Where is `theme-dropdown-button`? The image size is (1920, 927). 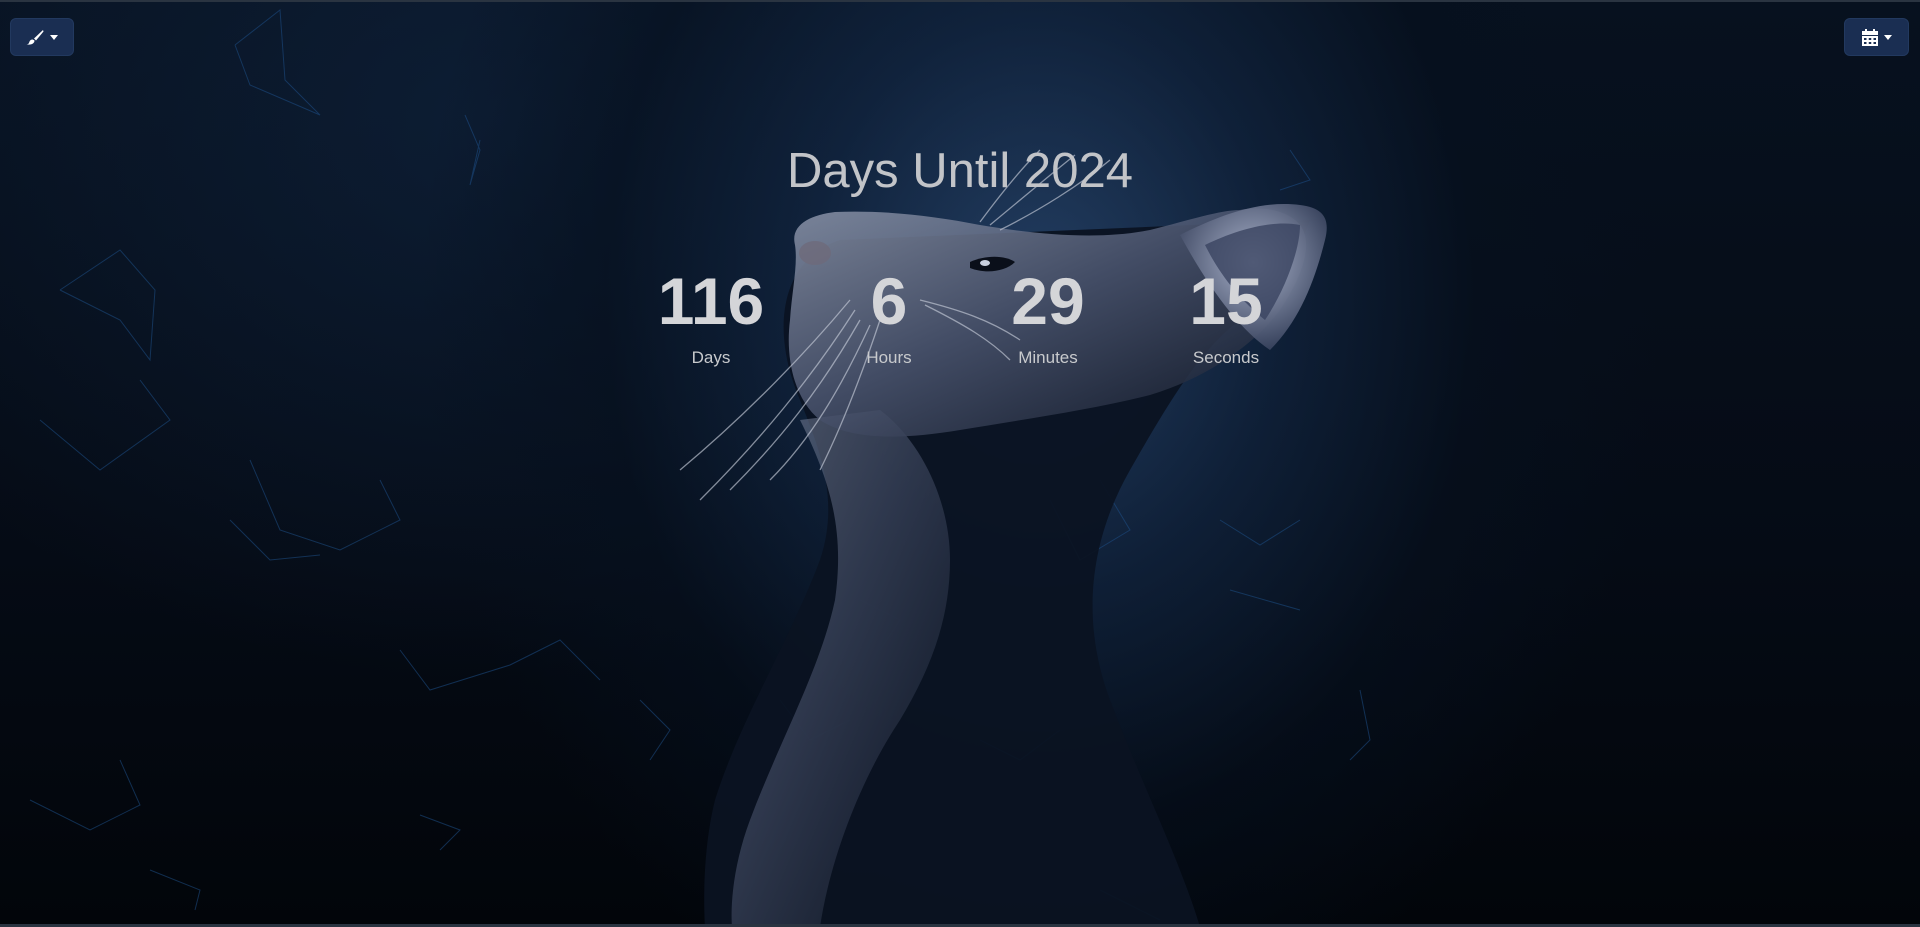 theme-dropdown-button is located at coordinates (42, 37).